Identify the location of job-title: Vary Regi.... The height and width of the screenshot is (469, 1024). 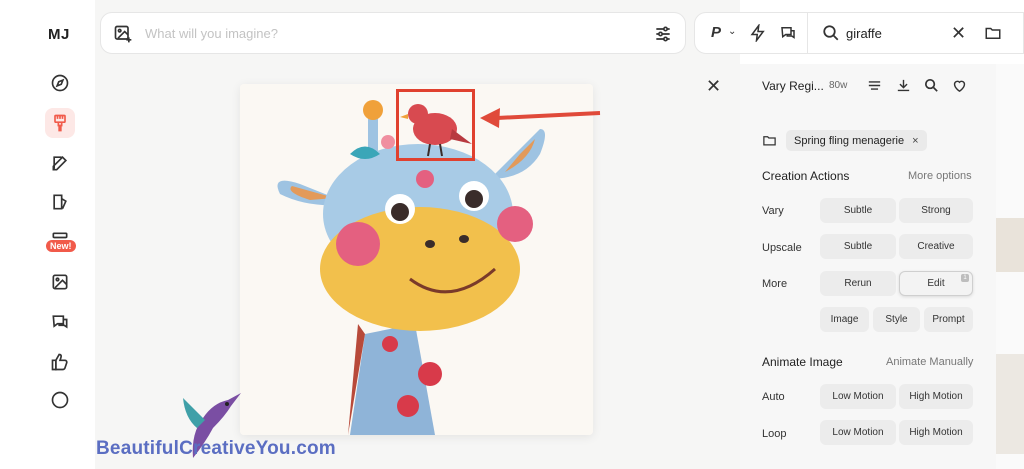
(793, 86).